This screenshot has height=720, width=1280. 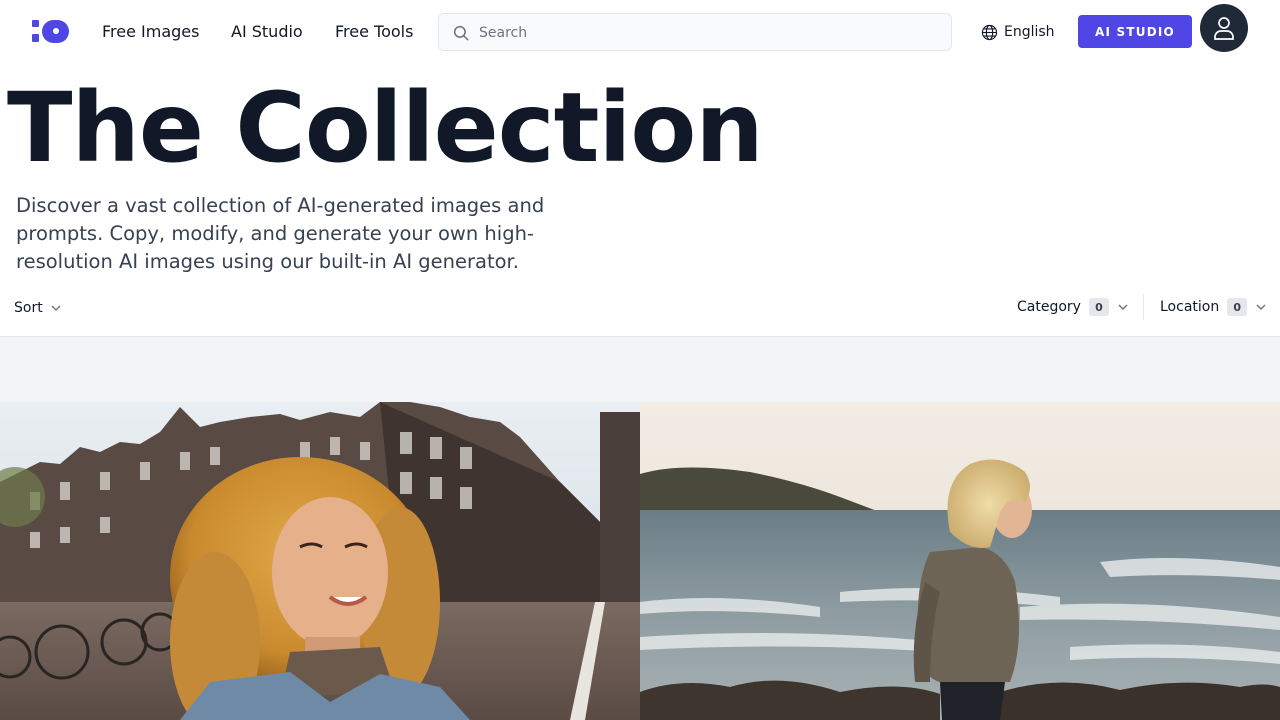 I want to click on gallery-spacer, so click(x=640, y=369).